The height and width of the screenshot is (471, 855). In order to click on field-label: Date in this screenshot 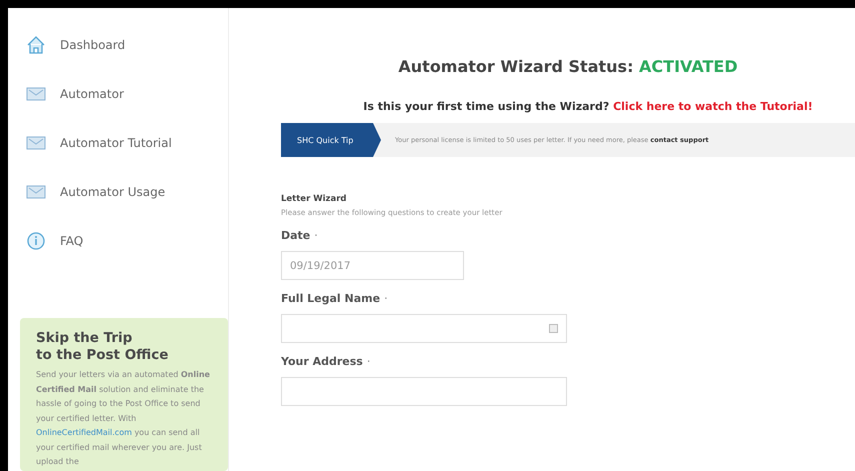, I will do `click(295, 235)`.